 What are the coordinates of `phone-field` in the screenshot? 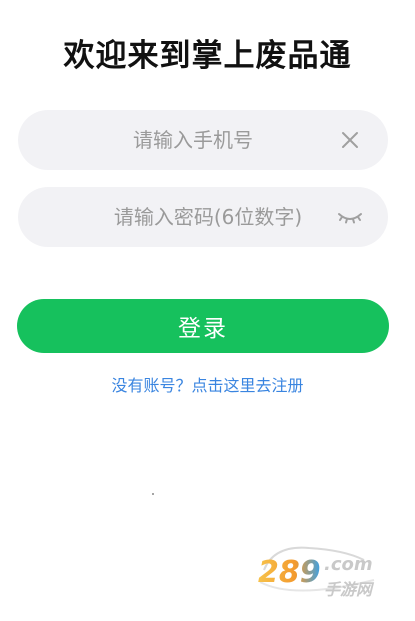 It's located at (203, 140).